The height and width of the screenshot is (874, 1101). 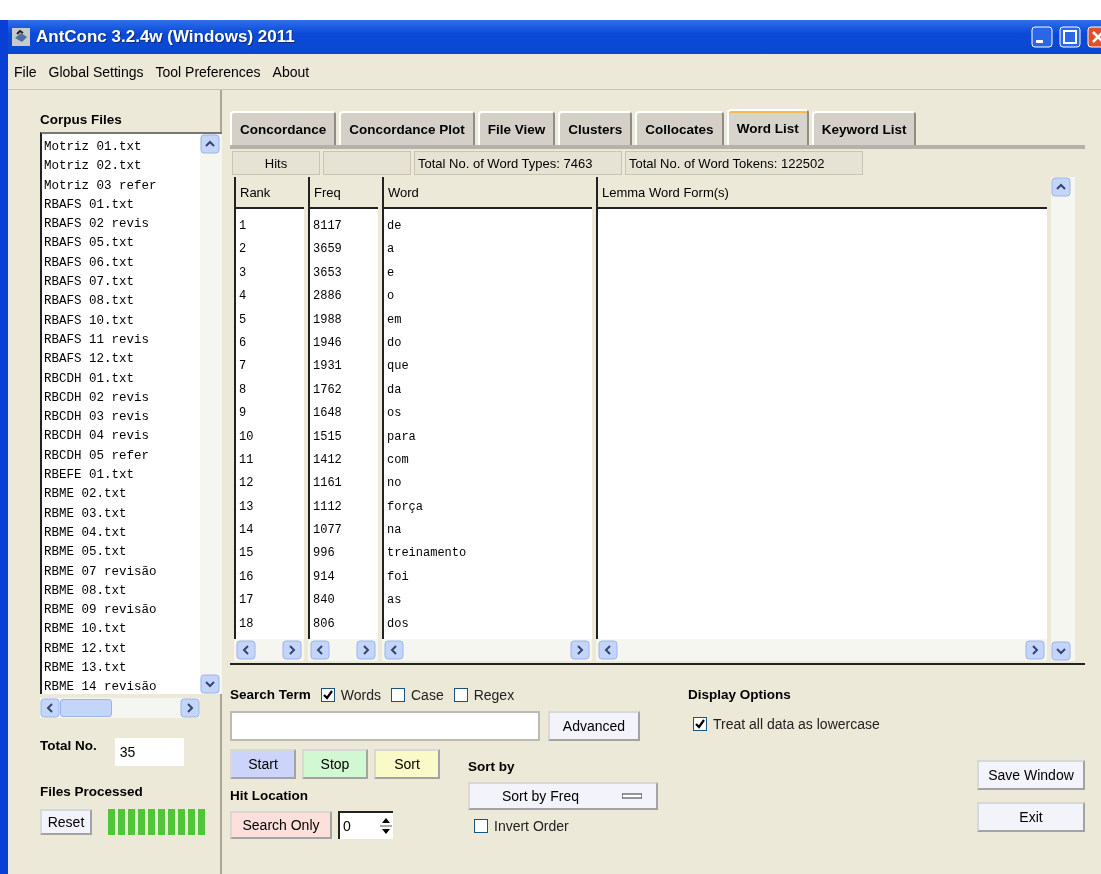 I want to click on corpus-file-item: RBAFS 11 revis, so click(x=122, y=340).